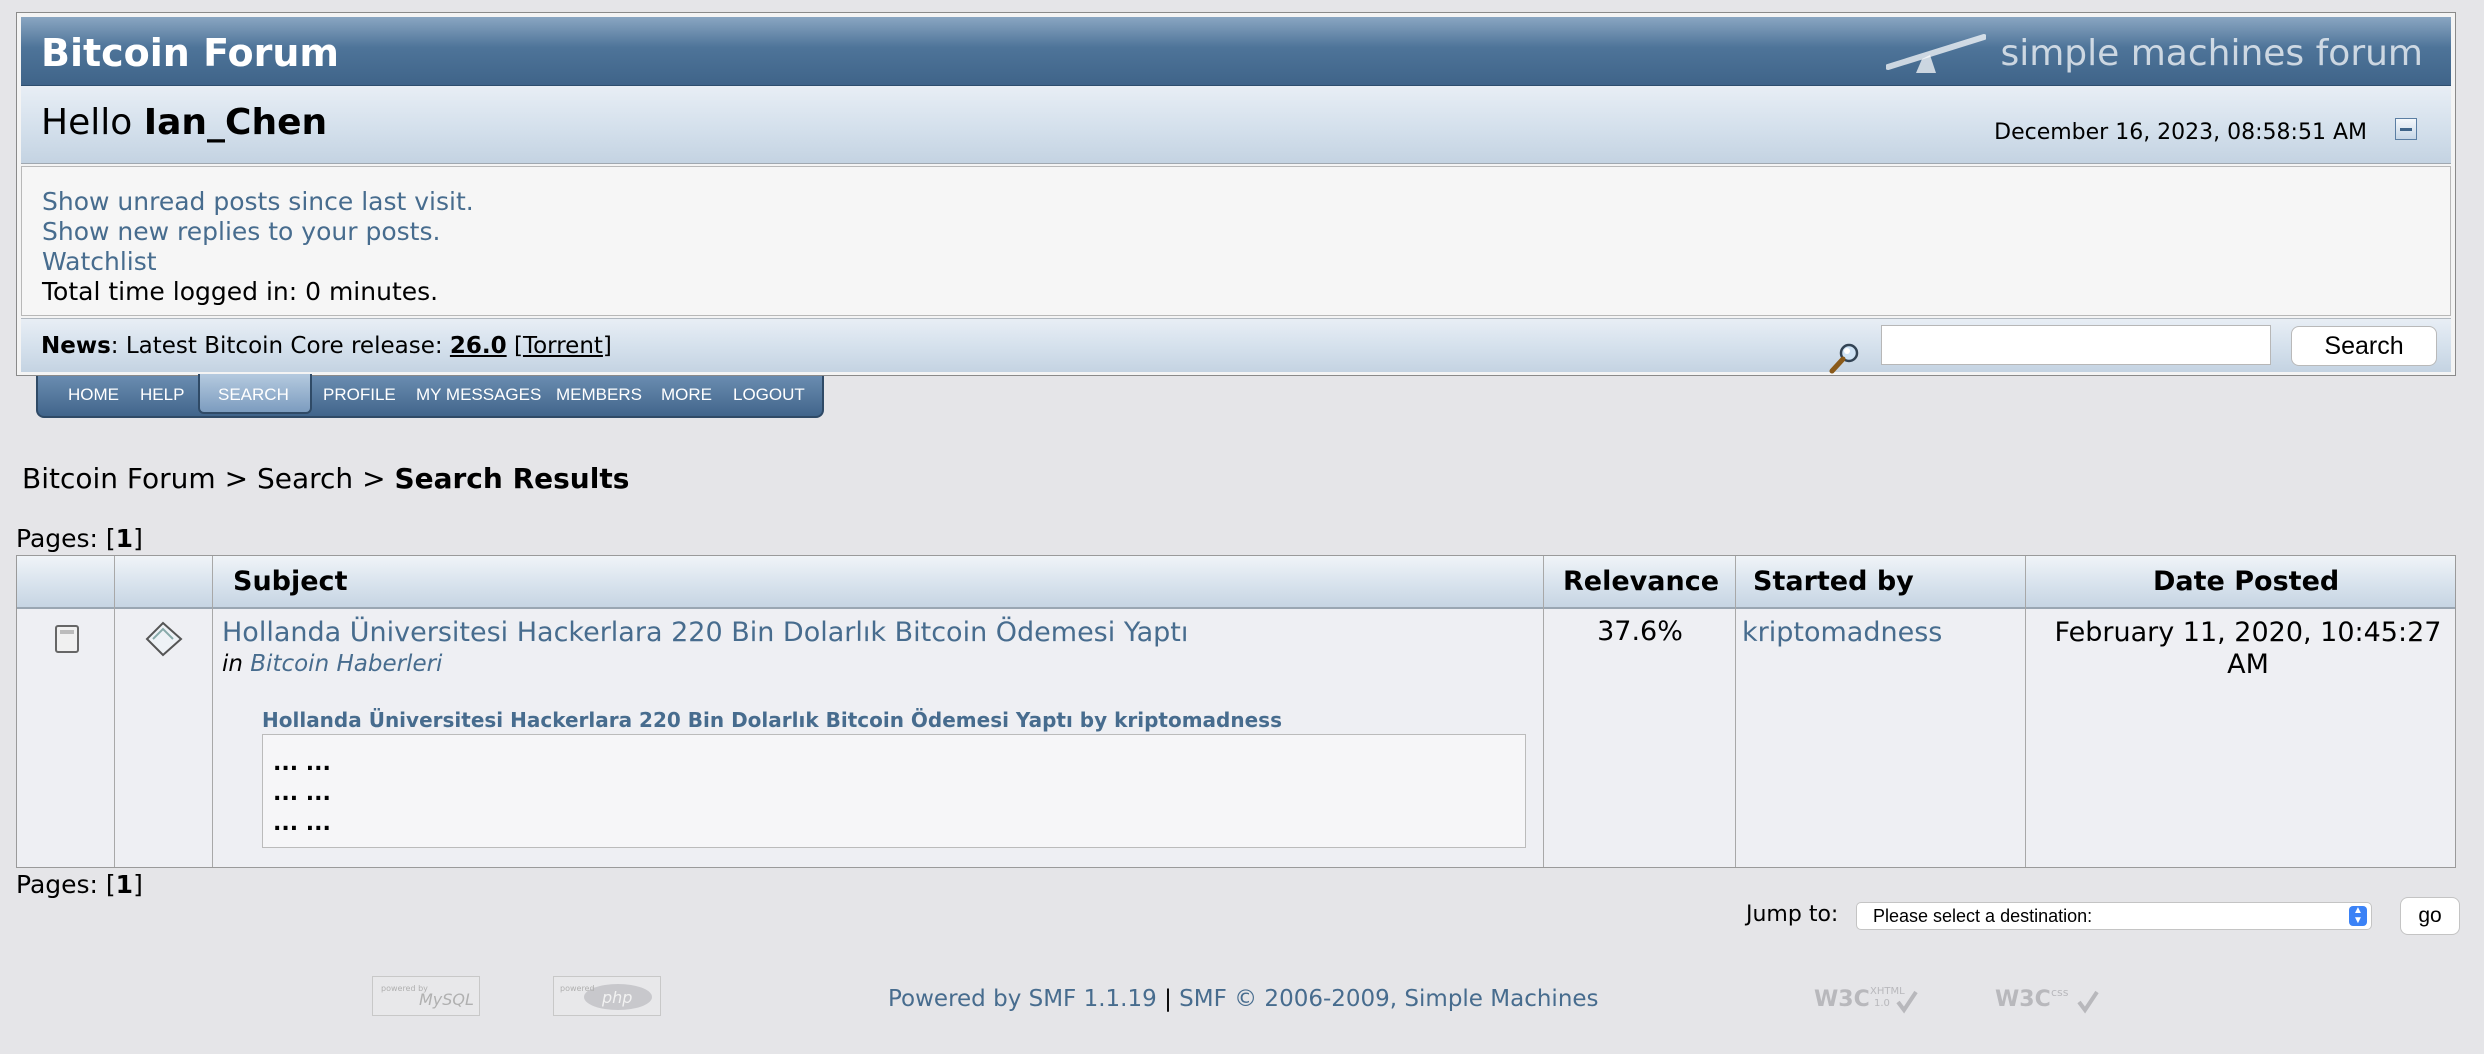  What do you see at coordinates (1022, 999) in the screenshot?
I see `powered-by-link: Powered by SMF 1.1.19` at bounding box center [1022, 999].